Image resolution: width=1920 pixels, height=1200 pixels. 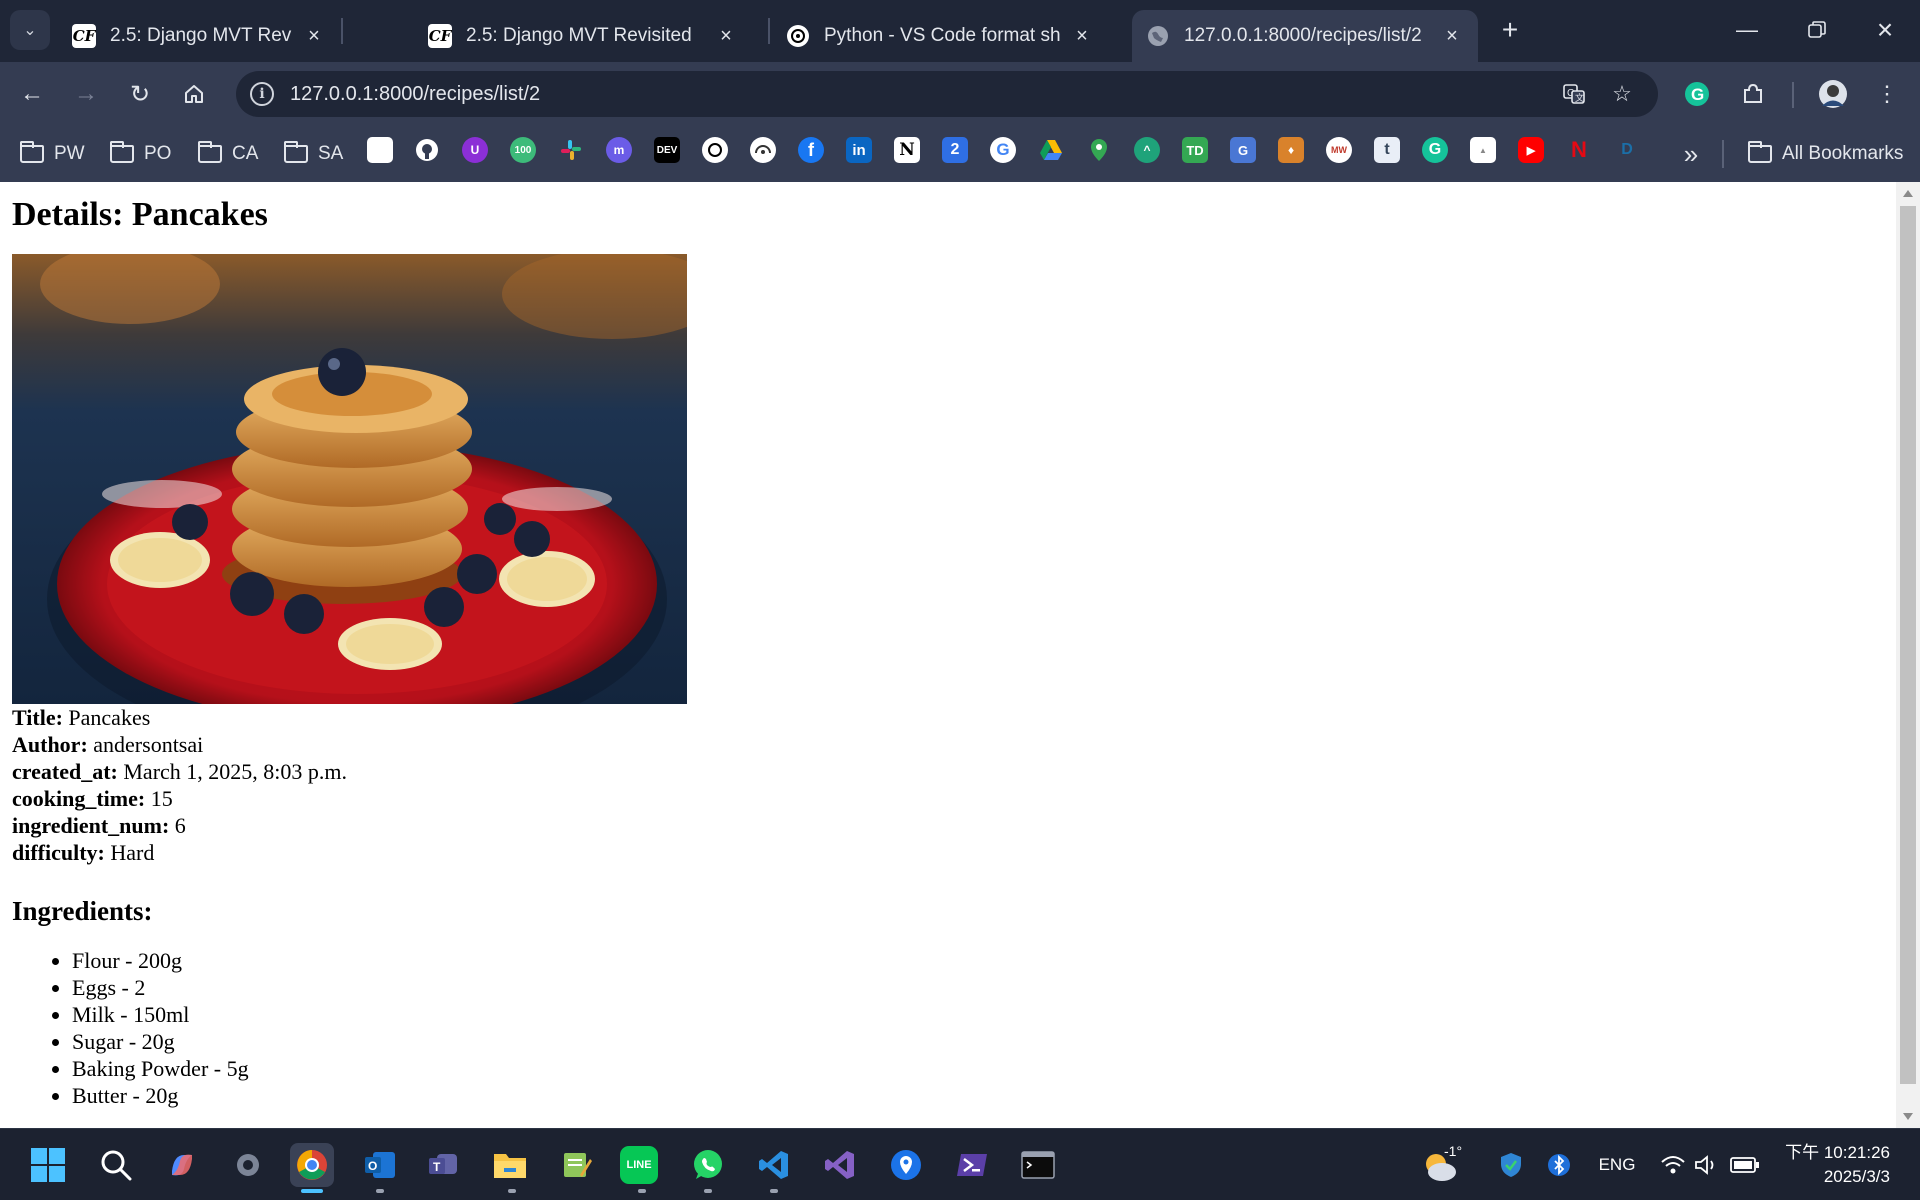 I want to click on tab-2: CF 2.5: Django MVT Revisited ×, so click(x=583, y=36).